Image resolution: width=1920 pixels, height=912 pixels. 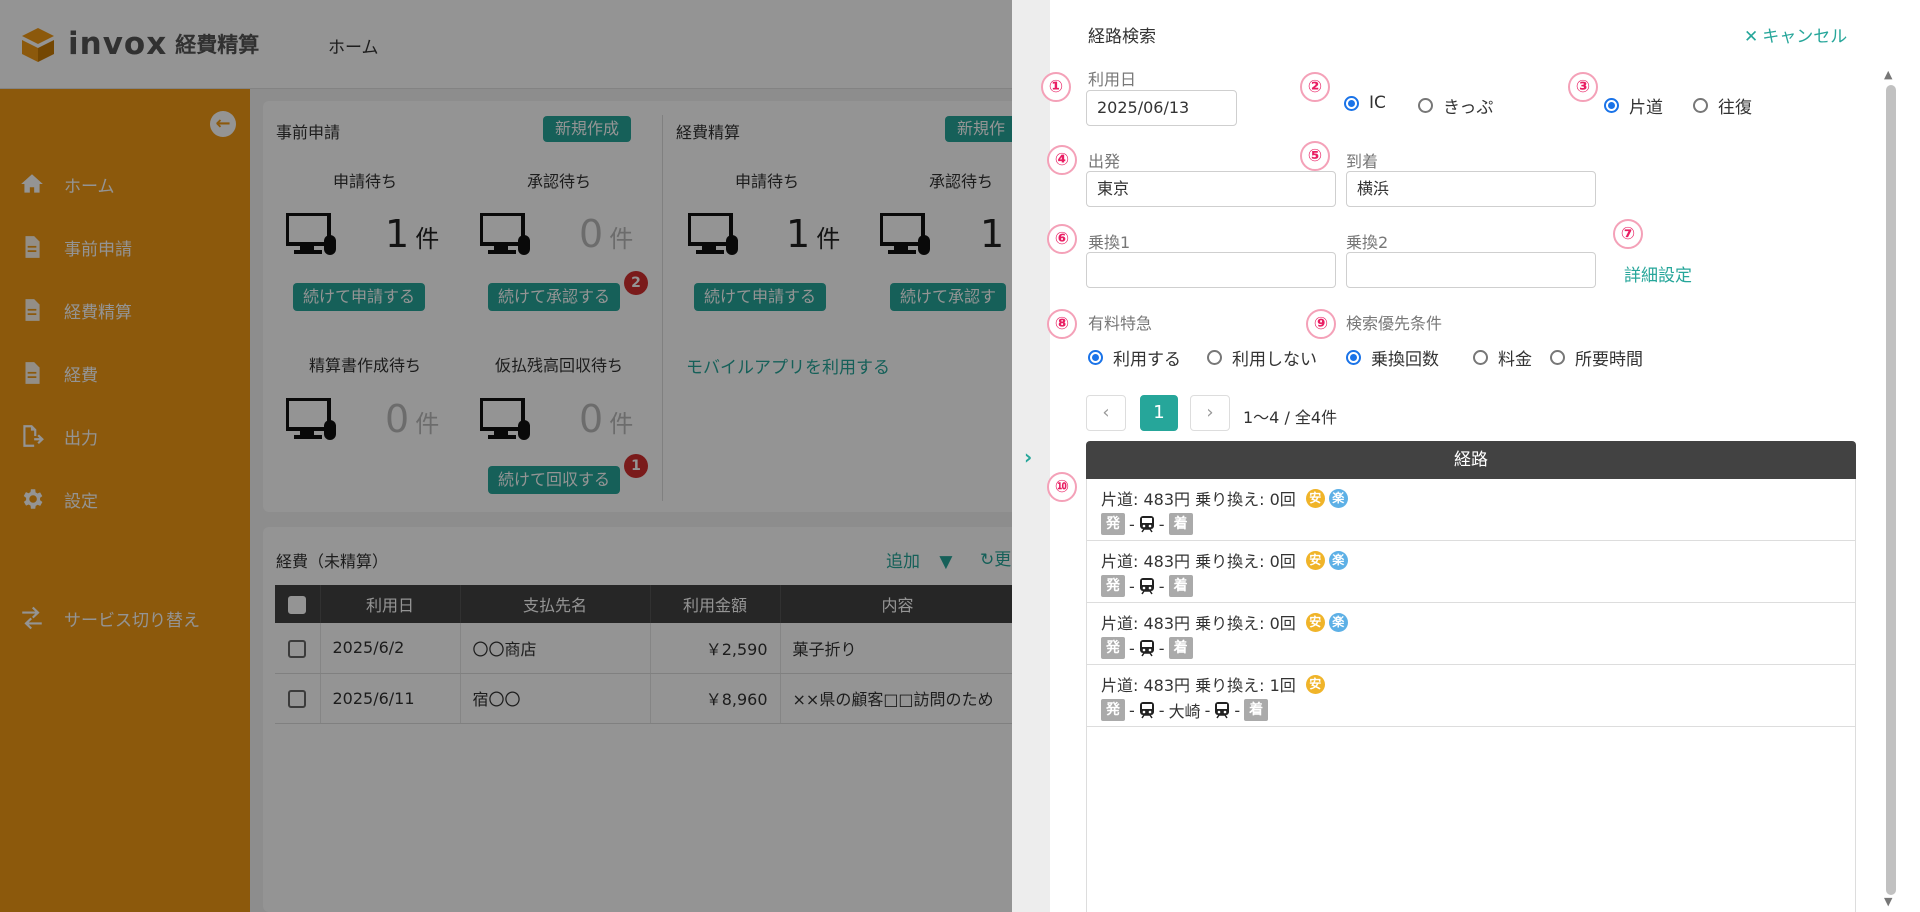 What do you see at coordinates (1888, 74) in the screenshot?
I see `scroll-up-icon: ▲` at bounding box center [1888, 74].